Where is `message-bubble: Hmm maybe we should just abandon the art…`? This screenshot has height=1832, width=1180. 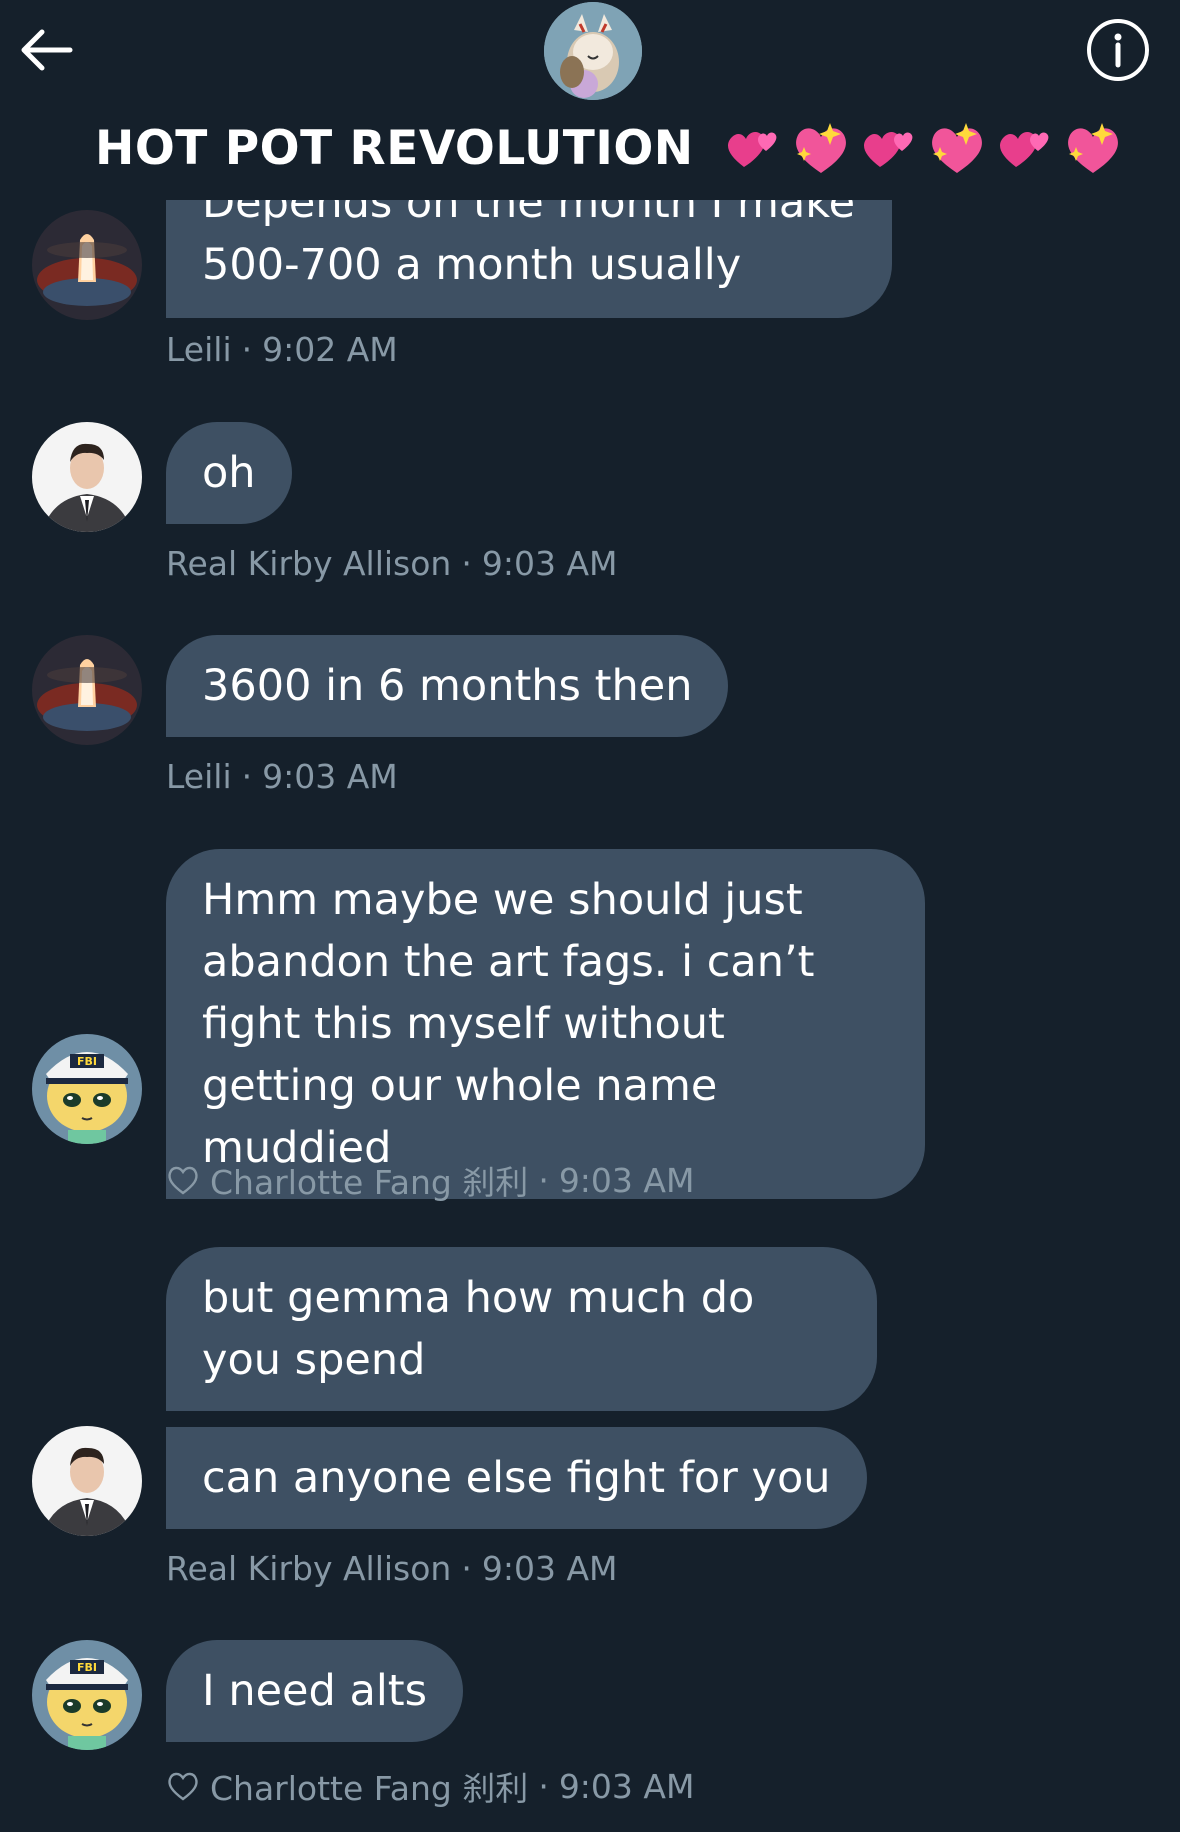 message-bubble: Hmm maybe we should just abandon the art… is located at coordinates (545, 1024).